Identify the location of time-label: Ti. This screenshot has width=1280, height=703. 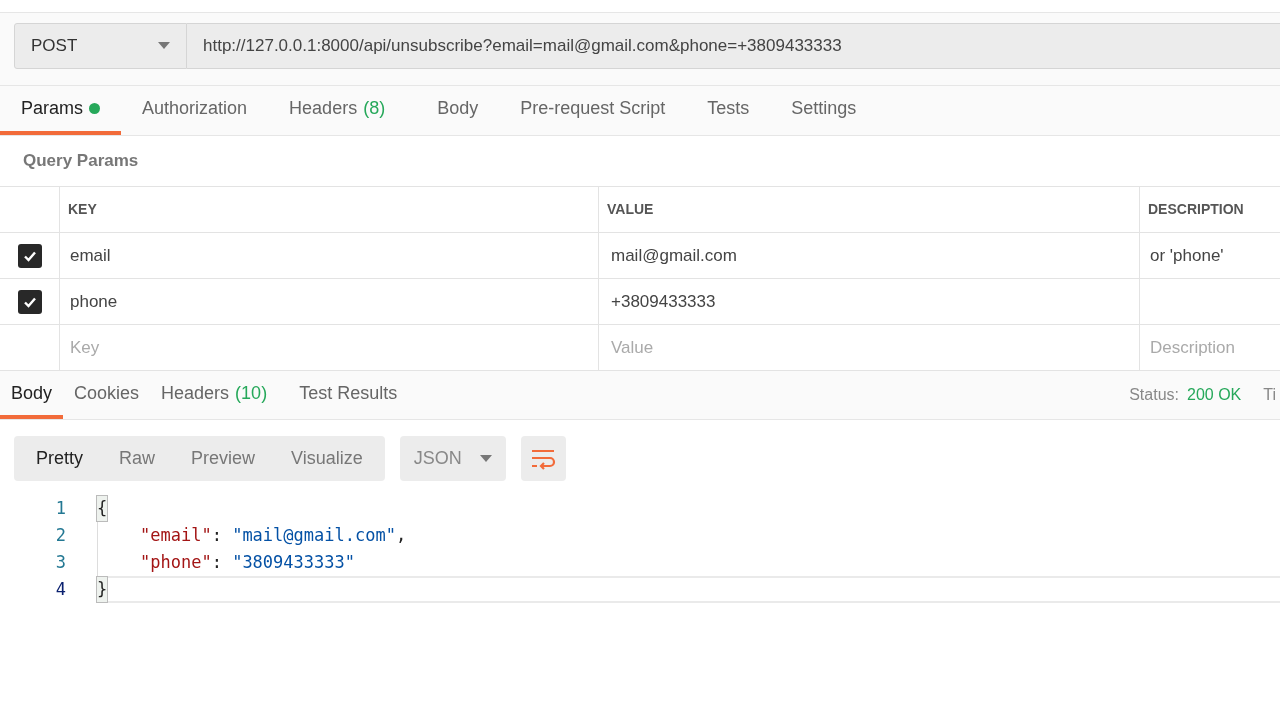
(1269, 395).